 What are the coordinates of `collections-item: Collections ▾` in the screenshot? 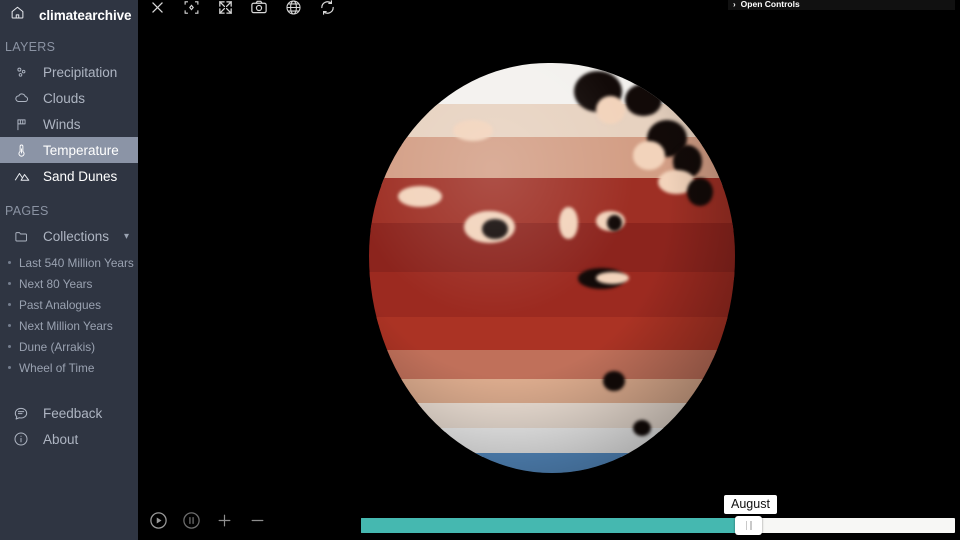 It's located at (69, 236).